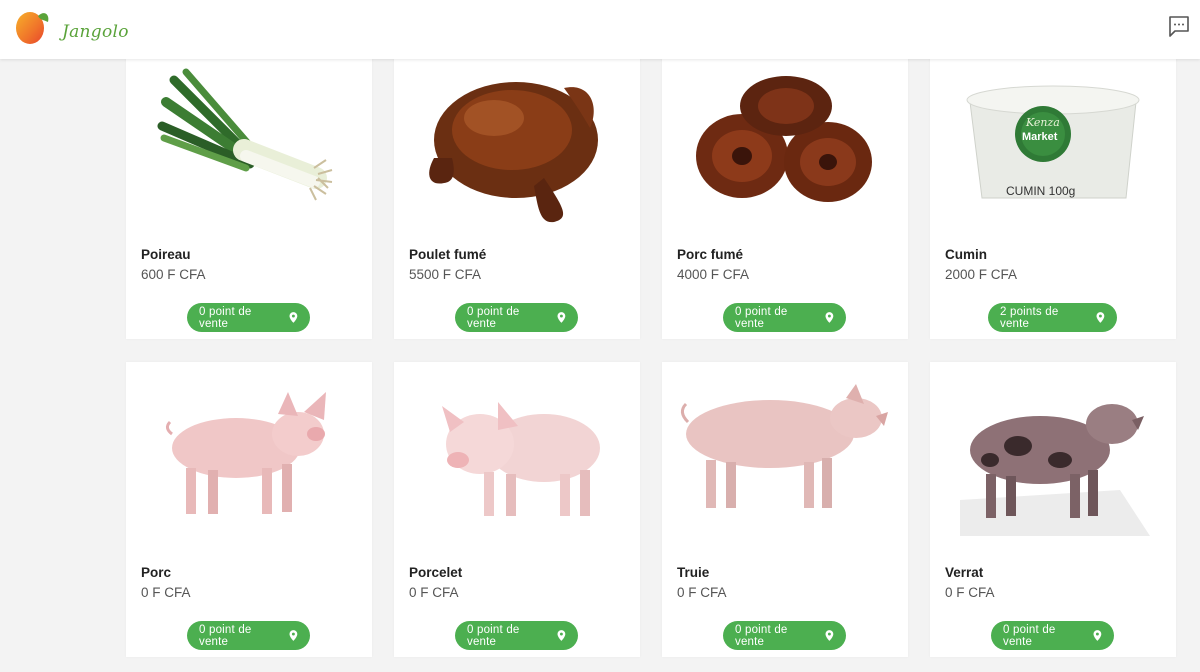  What do you see at coordinates (517, 142) in the screenshot?
I see `smoked-chicken-image` at bounding box center [517, 142].